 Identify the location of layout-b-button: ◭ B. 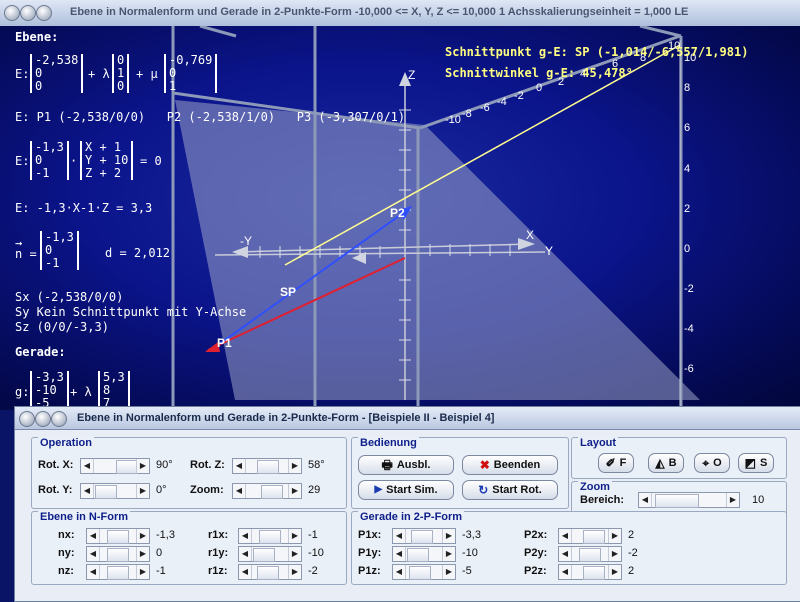
(666, 463).